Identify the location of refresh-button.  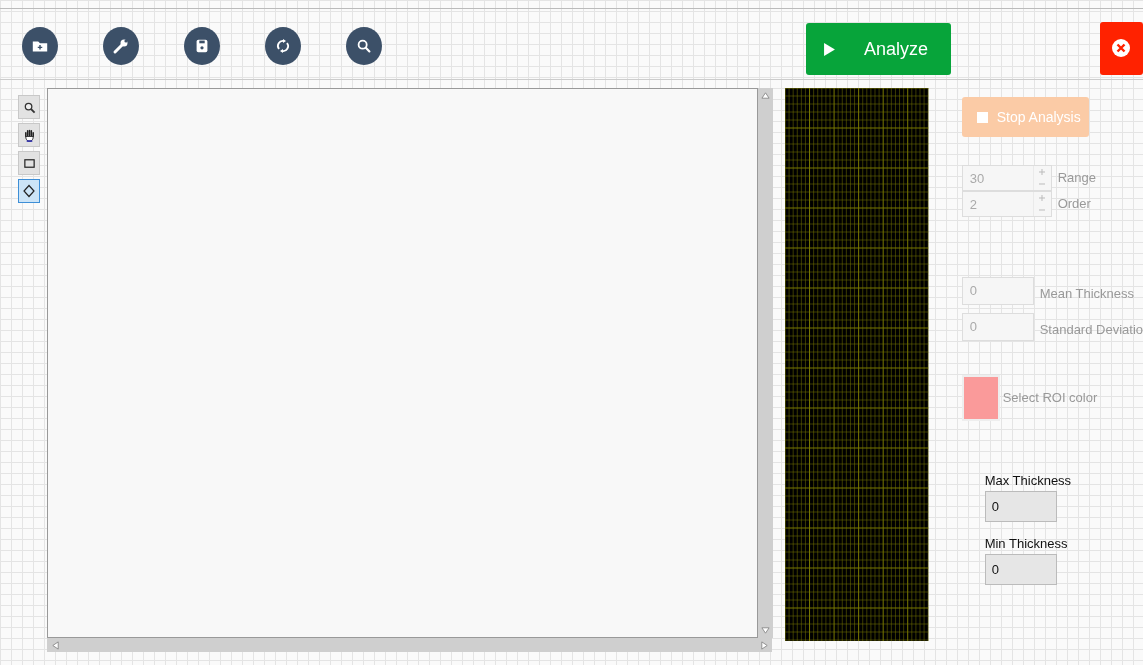
(283, 46).